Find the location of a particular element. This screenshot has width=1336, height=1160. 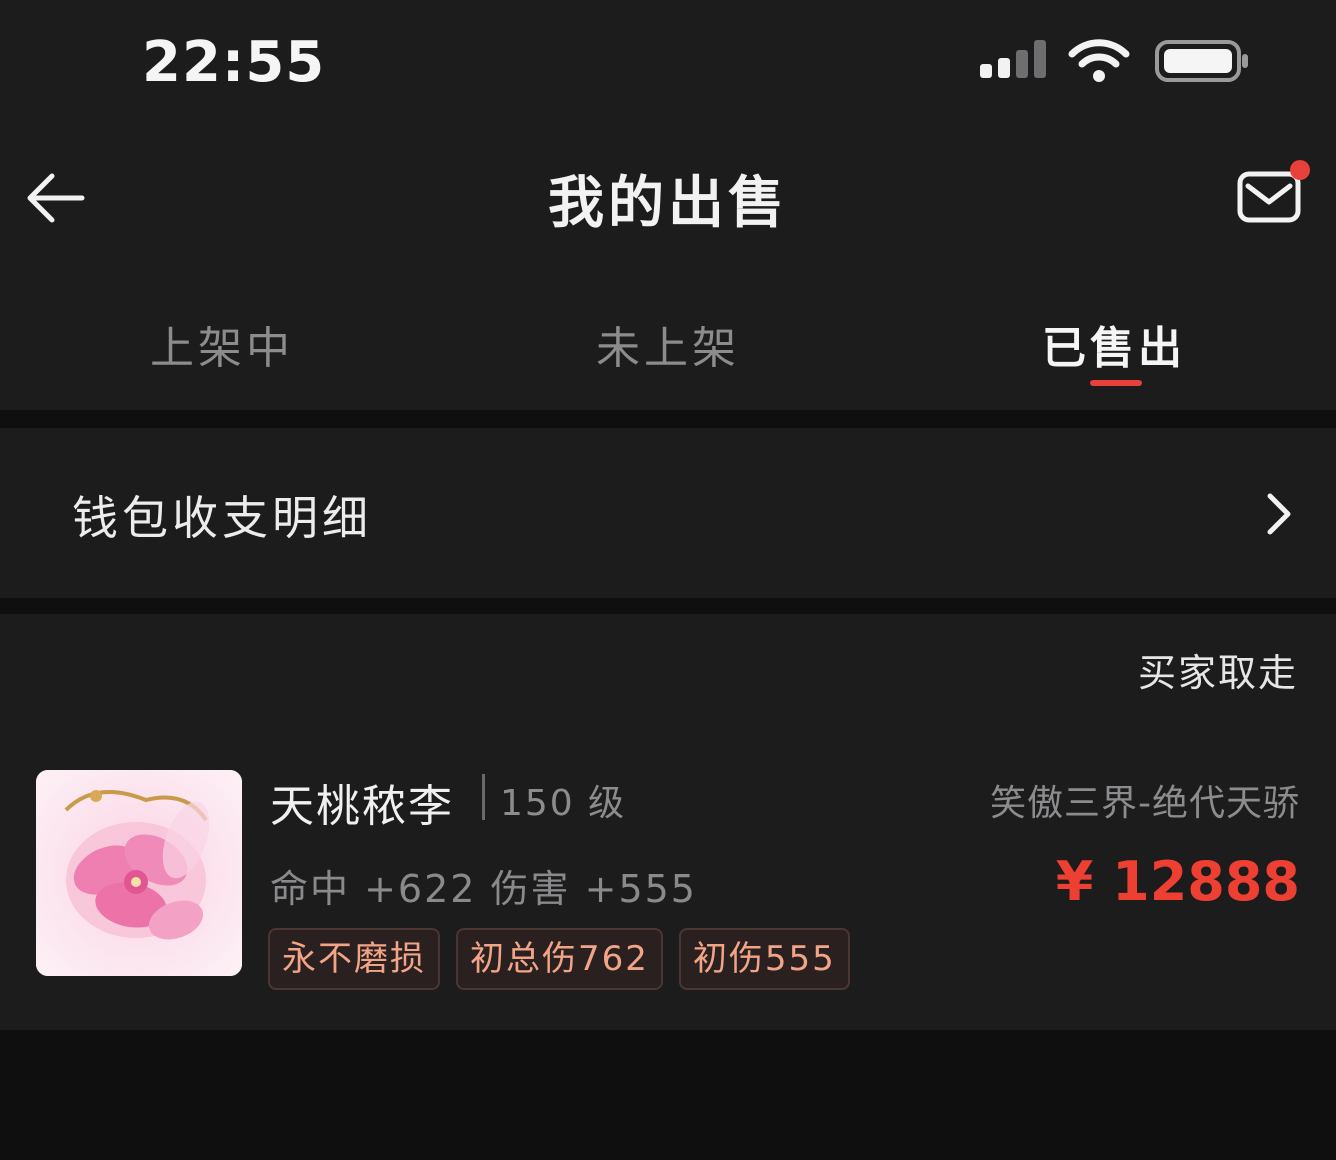

item-server: 笑傲三界-绝代天骄 is located at coordinates (1145, 803).